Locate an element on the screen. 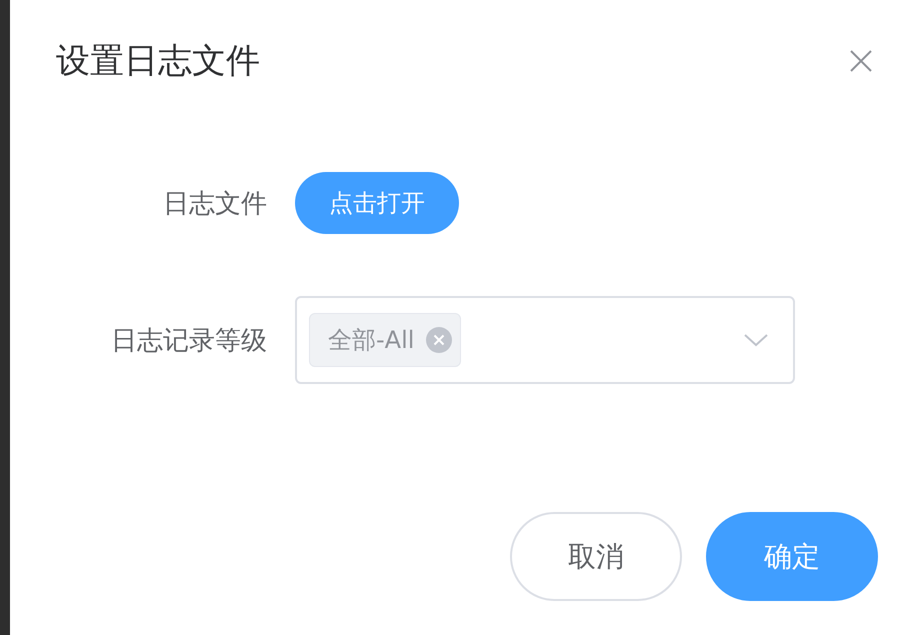 This screenshot has height=635, width=900. field-label: 日志文件 is located at coordinates (215, 204).